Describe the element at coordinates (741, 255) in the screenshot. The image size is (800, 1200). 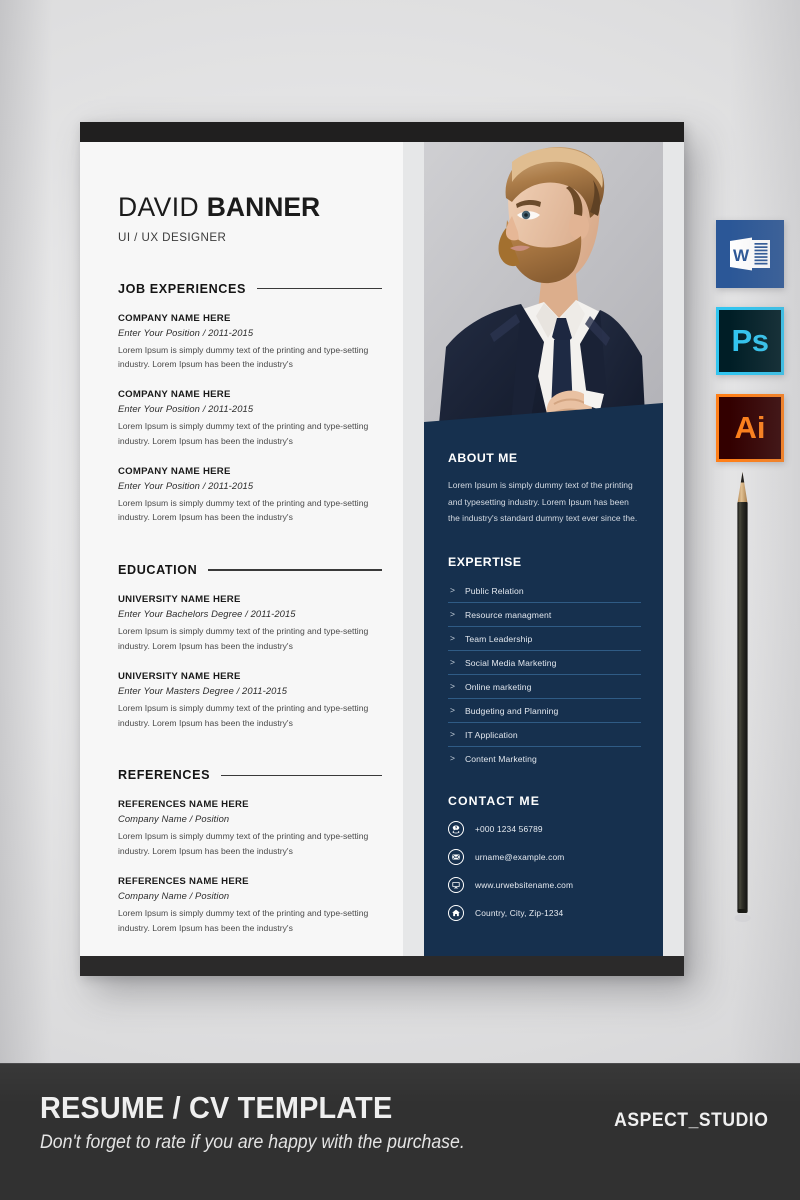
I see `svg-text: W` at that location.